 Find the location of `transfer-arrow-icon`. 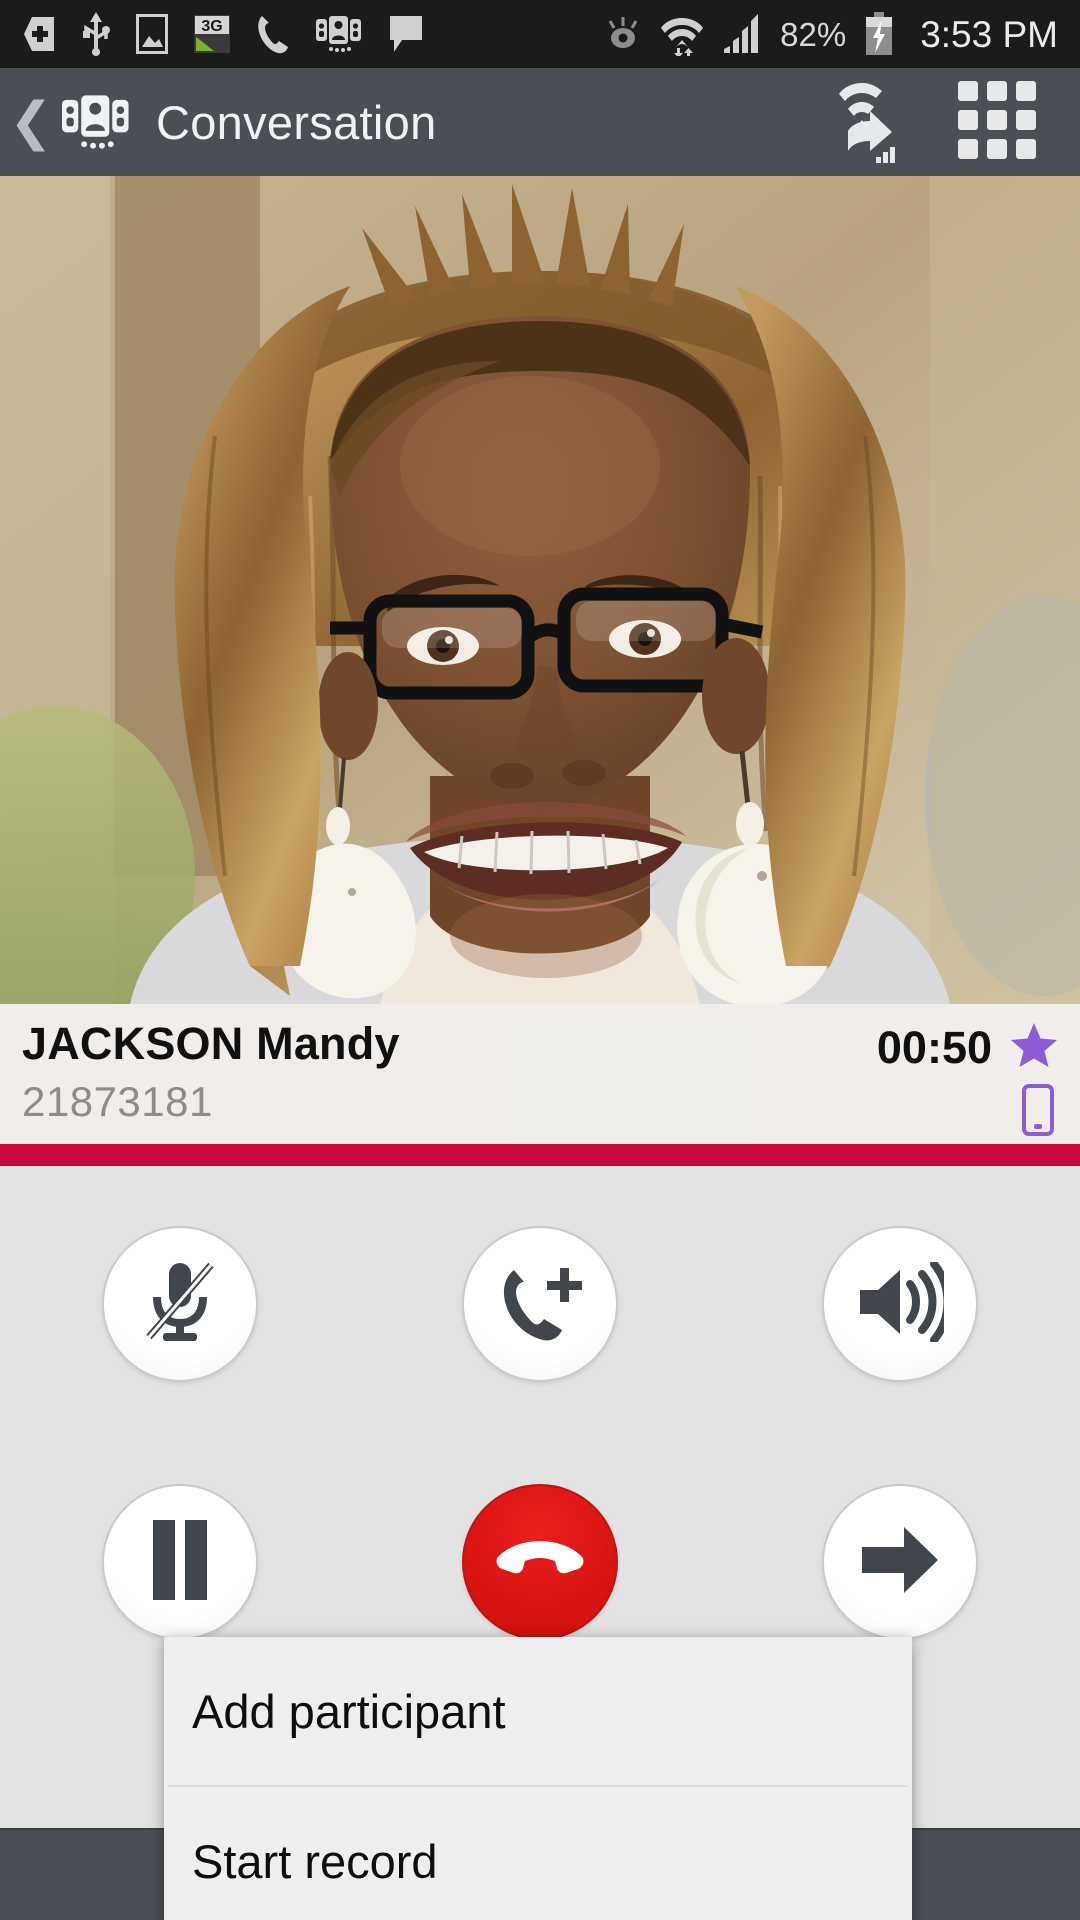

transfer-arrow-icon is located at coordinates (900, 1562).